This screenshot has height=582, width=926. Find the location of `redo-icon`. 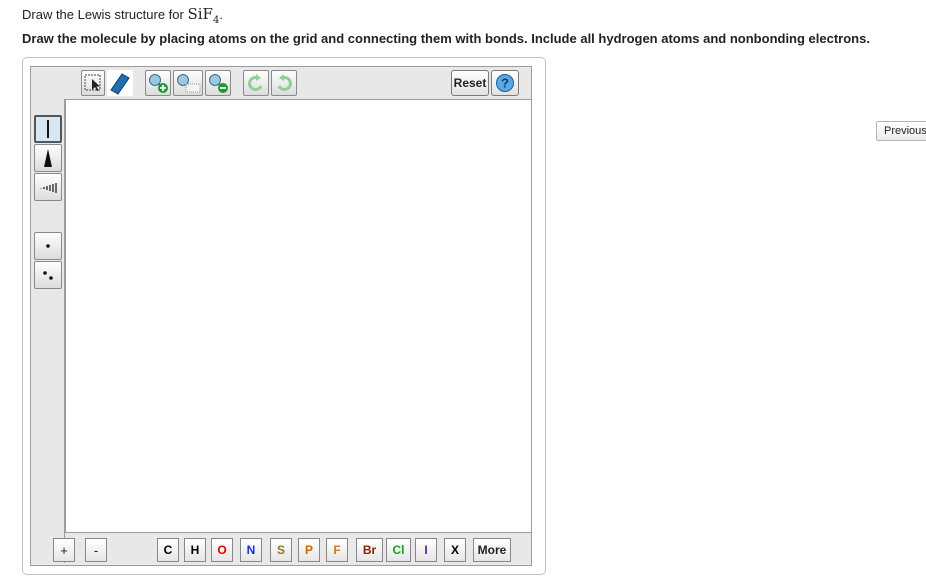

redo-icon is located at coordinates (284, 83).